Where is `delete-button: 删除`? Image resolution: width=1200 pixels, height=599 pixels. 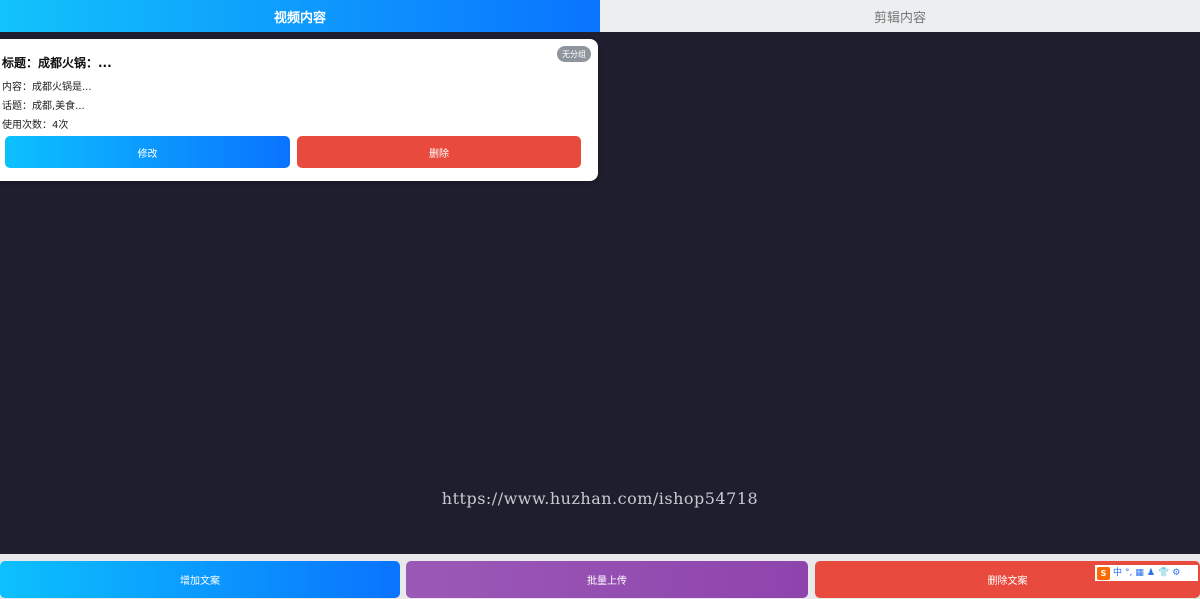
delete-button: 删除 is located at coordinates (439, 152).